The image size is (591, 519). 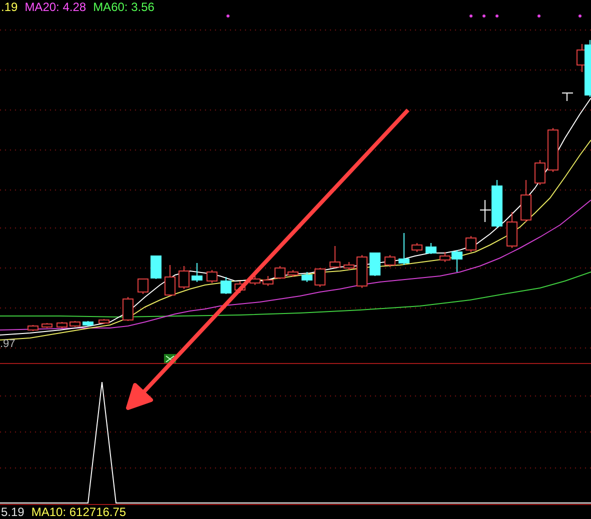 What do you see at coordinates (55, 7) in the screenshot?
I see `indicator-legend: MA20: 4.28` at bounding box center [55, 7].